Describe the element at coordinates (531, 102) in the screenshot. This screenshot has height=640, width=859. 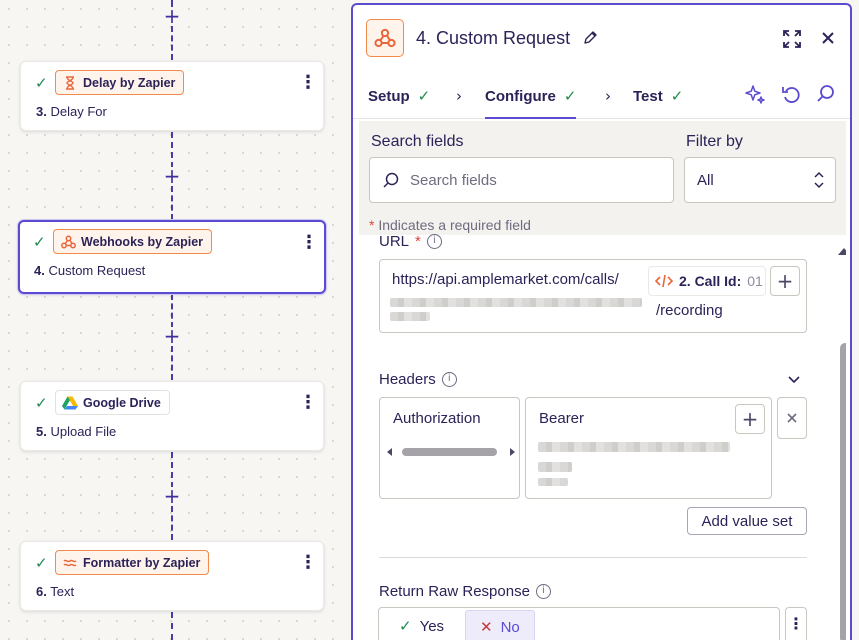
I see `tab-configure: Configure ✓` at that location.